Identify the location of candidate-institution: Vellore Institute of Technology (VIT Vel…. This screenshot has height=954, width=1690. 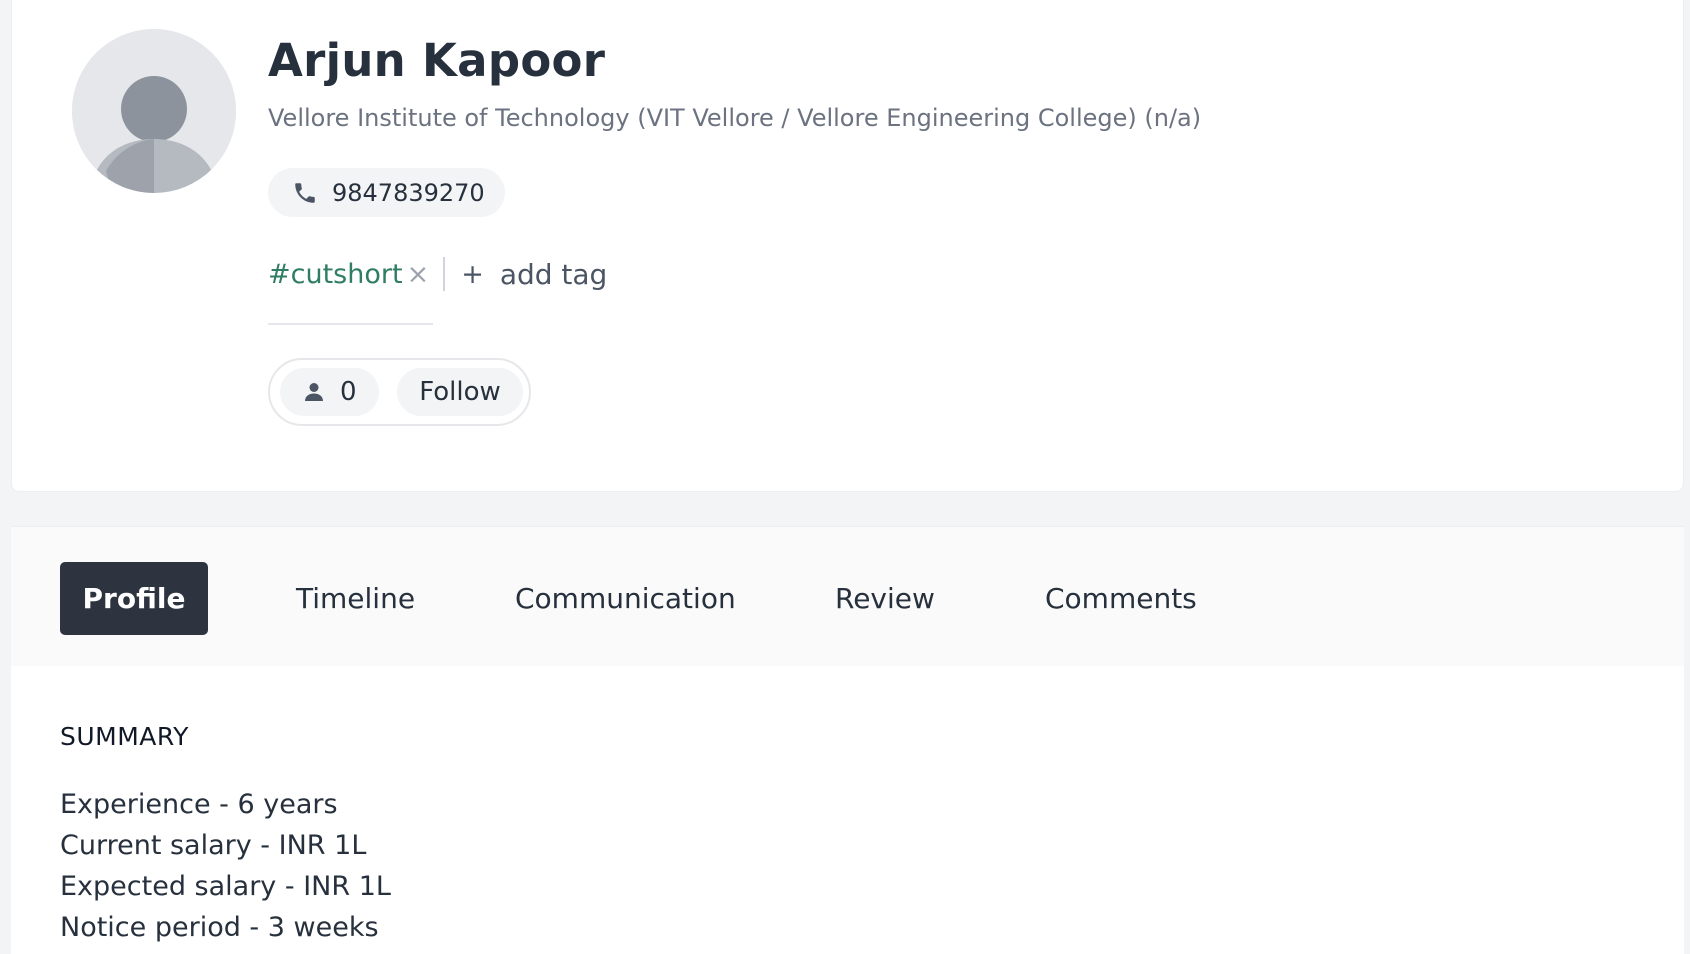
(735, 118).